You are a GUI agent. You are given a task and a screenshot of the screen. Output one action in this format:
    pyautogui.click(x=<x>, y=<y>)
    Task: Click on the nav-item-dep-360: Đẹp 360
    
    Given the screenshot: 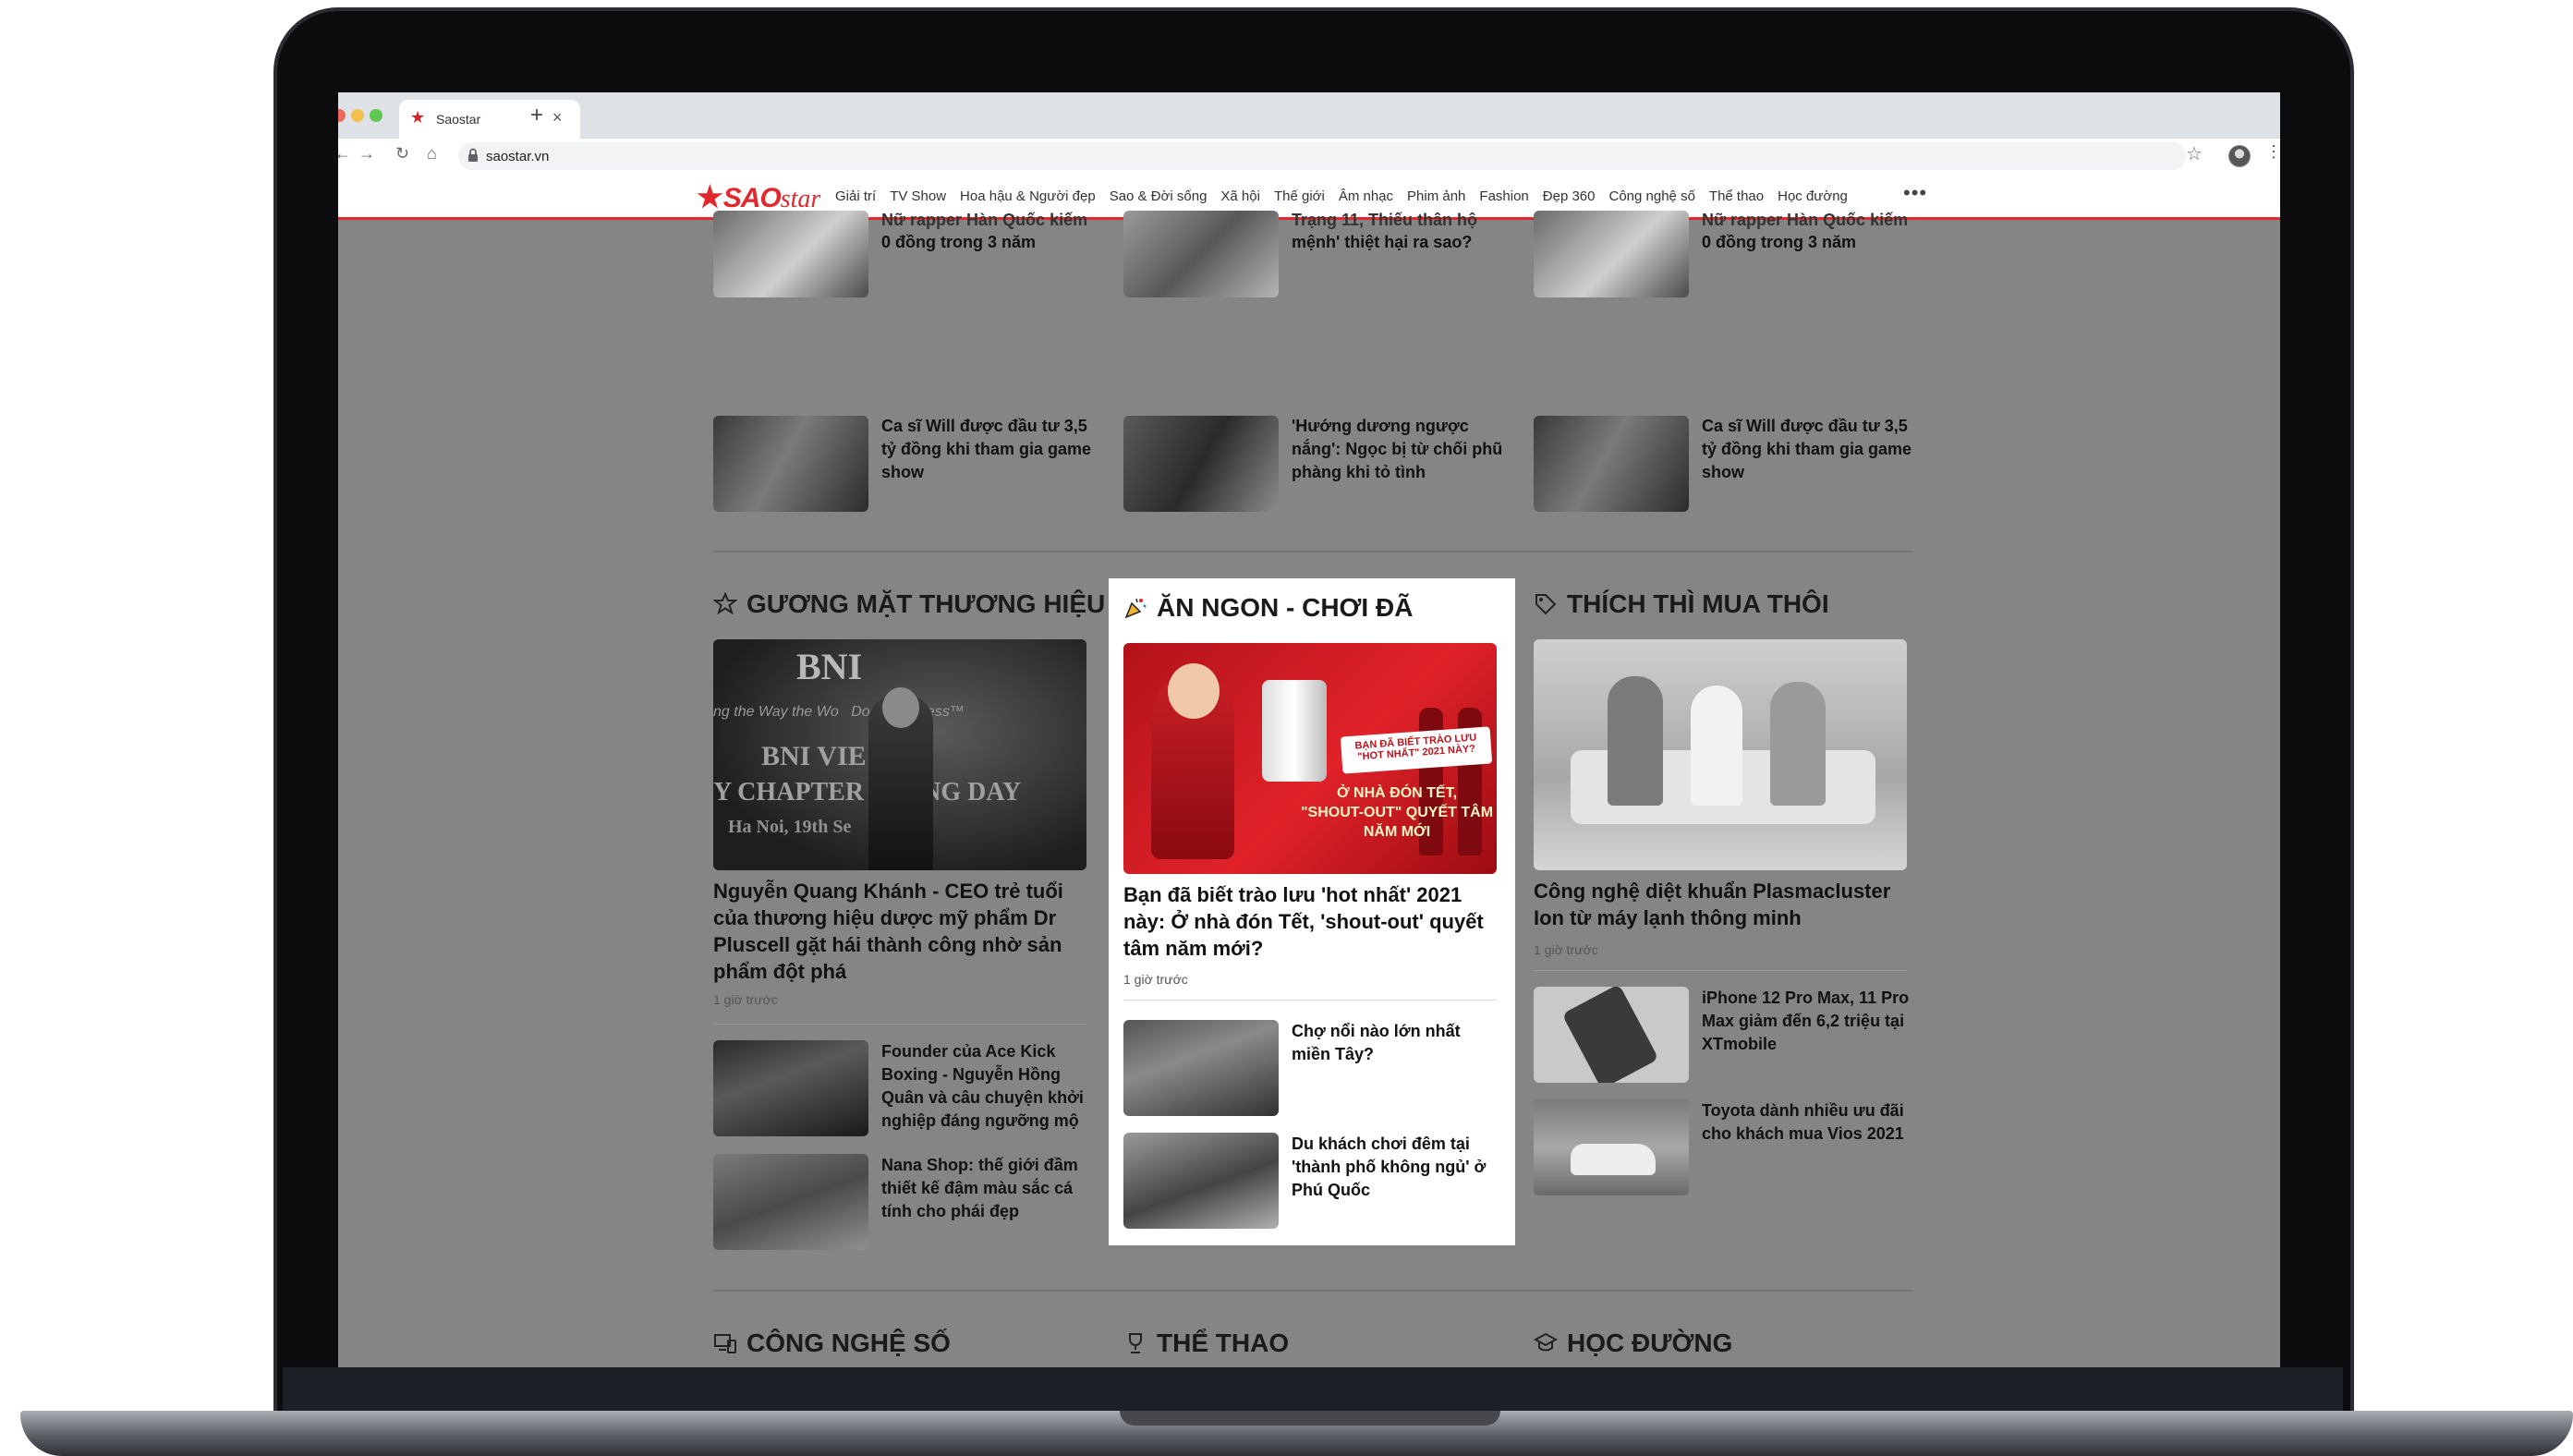 What is the action you would take?
    pyautogui.click(x=1569, y=196)
    